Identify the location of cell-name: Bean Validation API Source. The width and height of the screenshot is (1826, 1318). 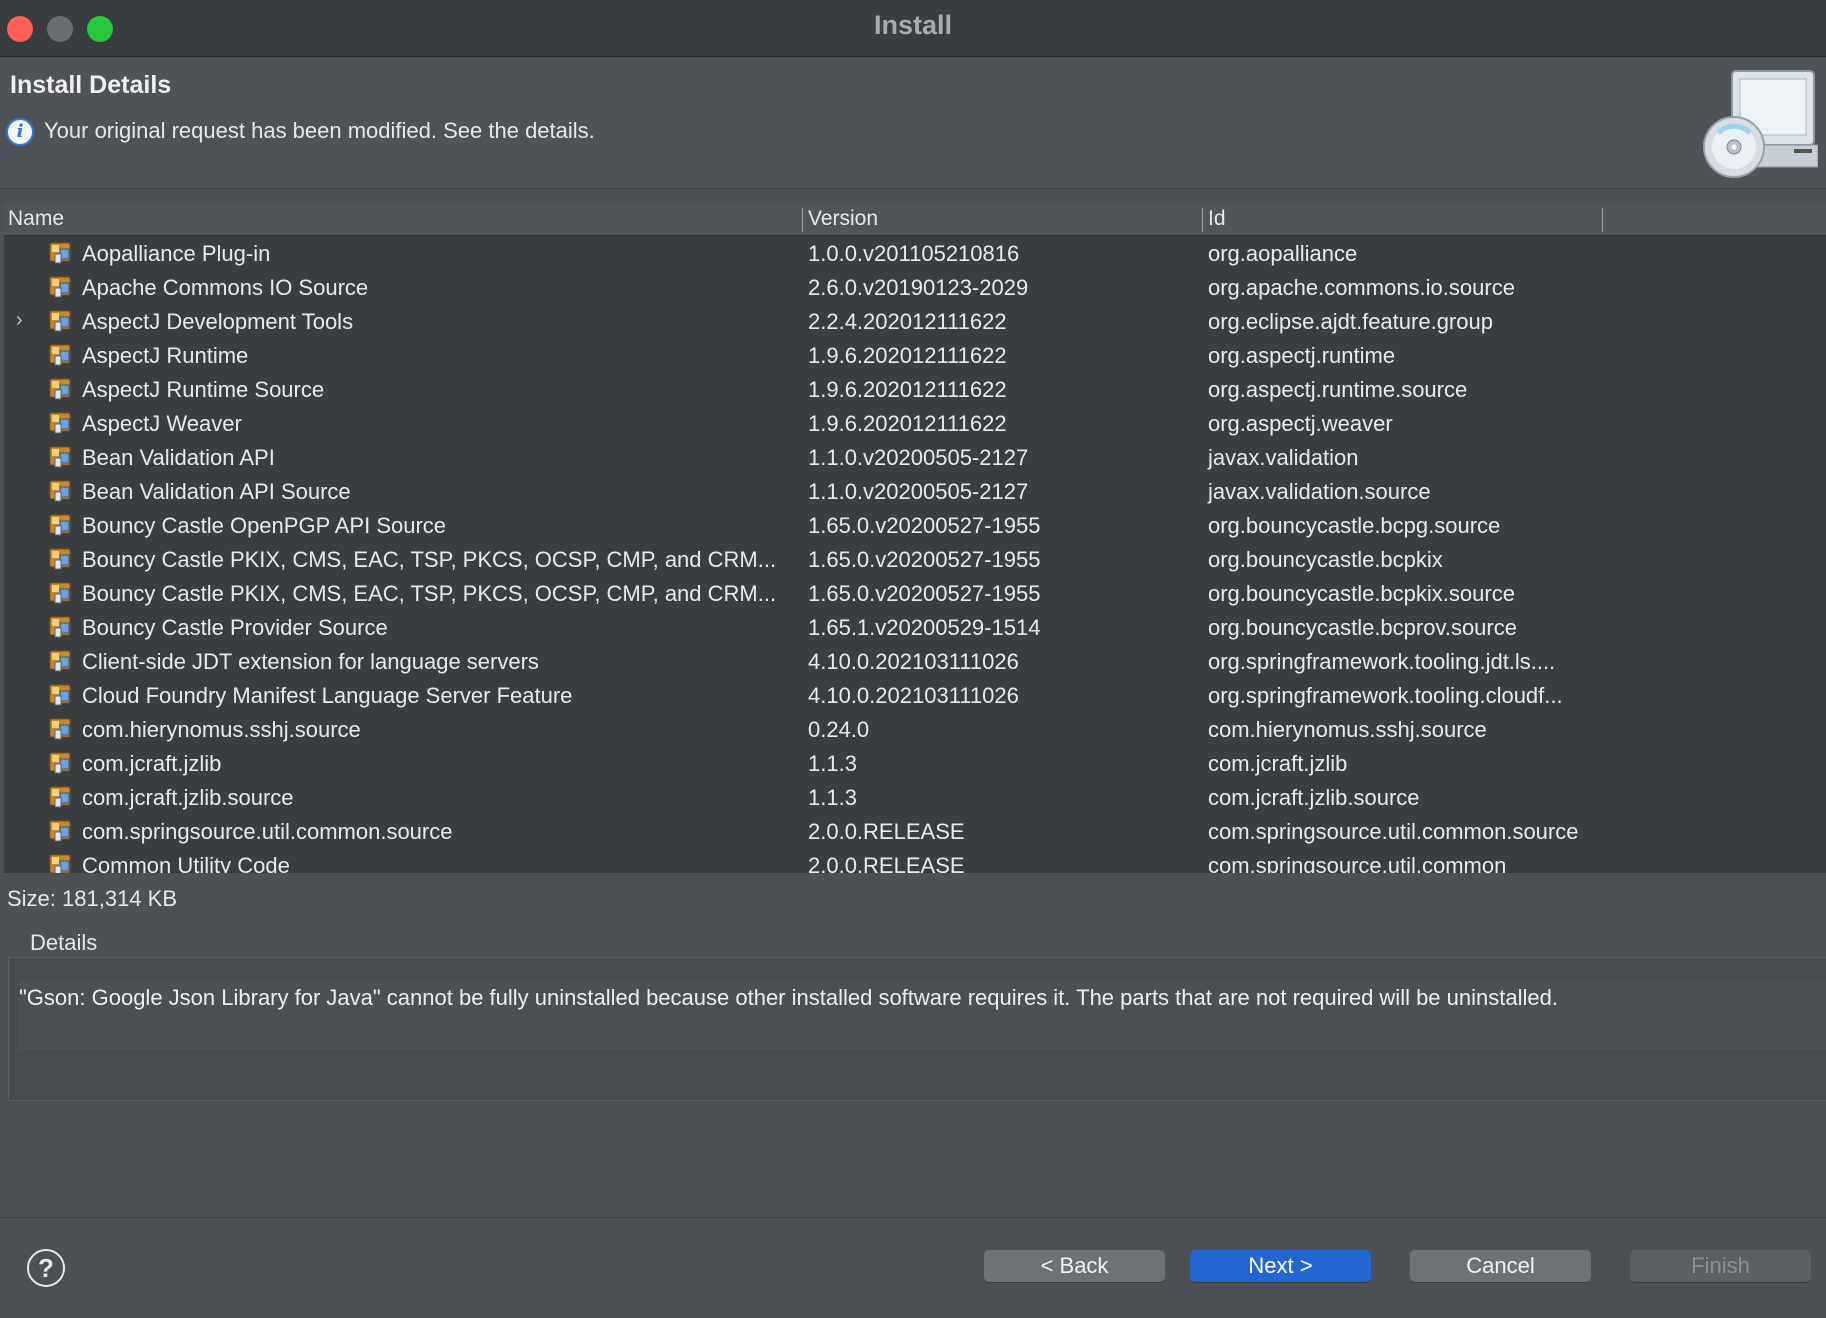
(216, 491).